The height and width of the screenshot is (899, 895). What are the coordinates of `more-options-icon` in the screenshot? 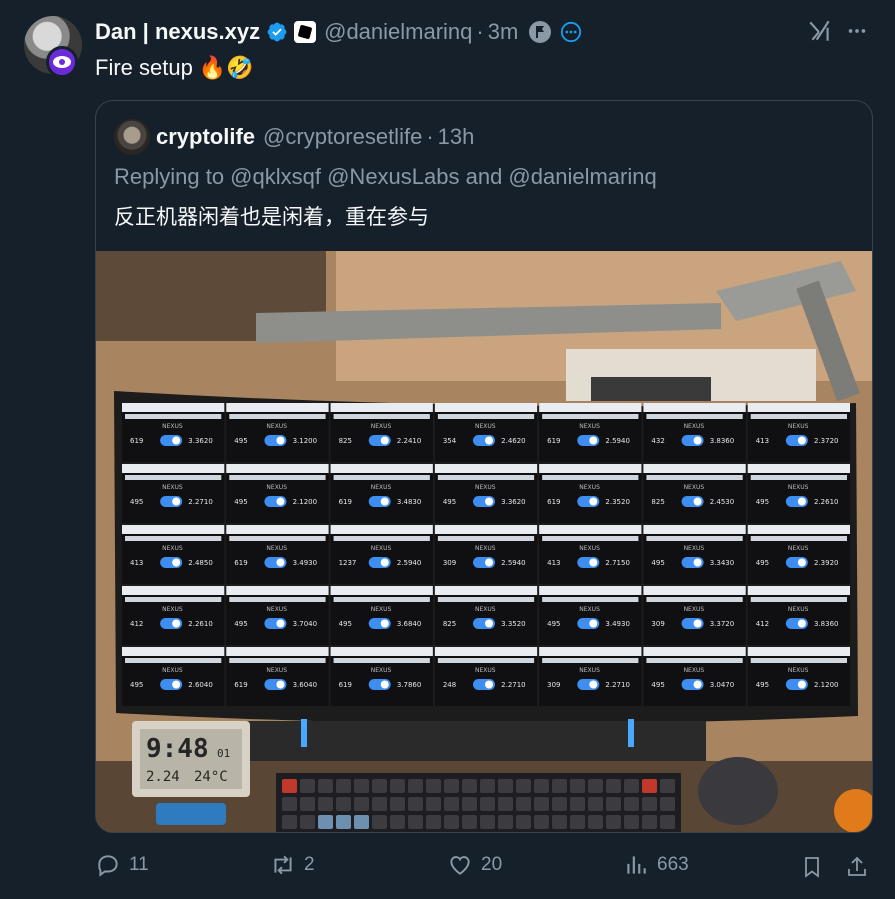 It's located at (857, 31).